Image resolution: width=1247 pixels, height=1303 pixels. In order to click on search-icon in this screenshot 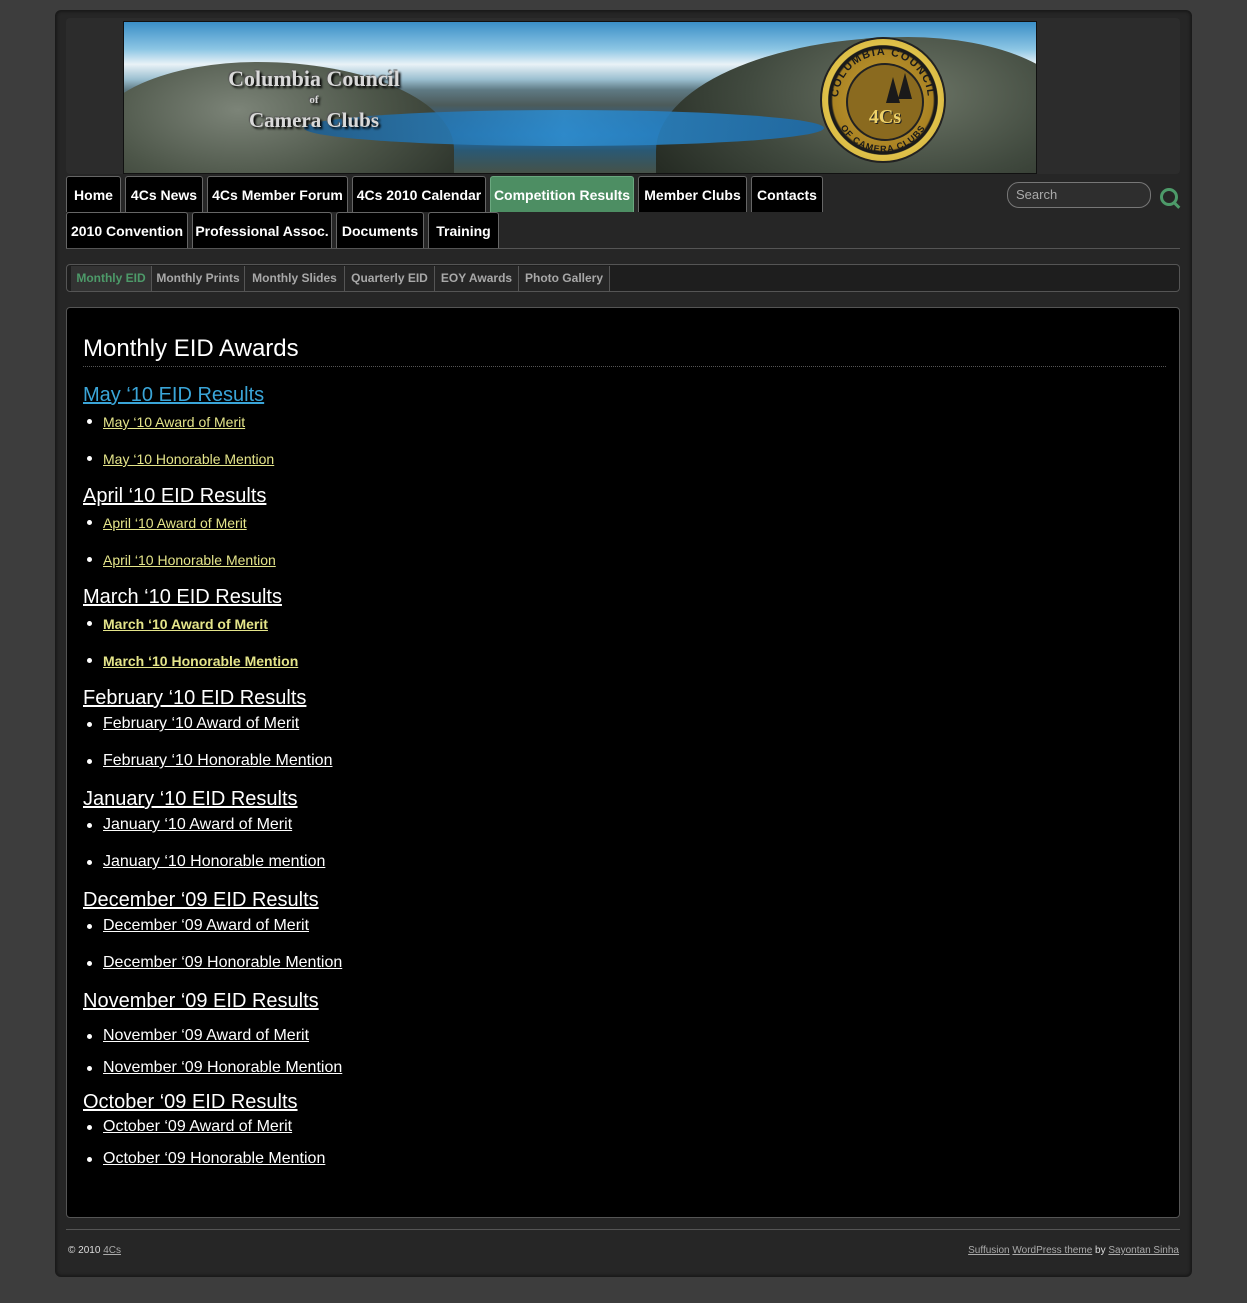, I will do `click(1169, 197)`.